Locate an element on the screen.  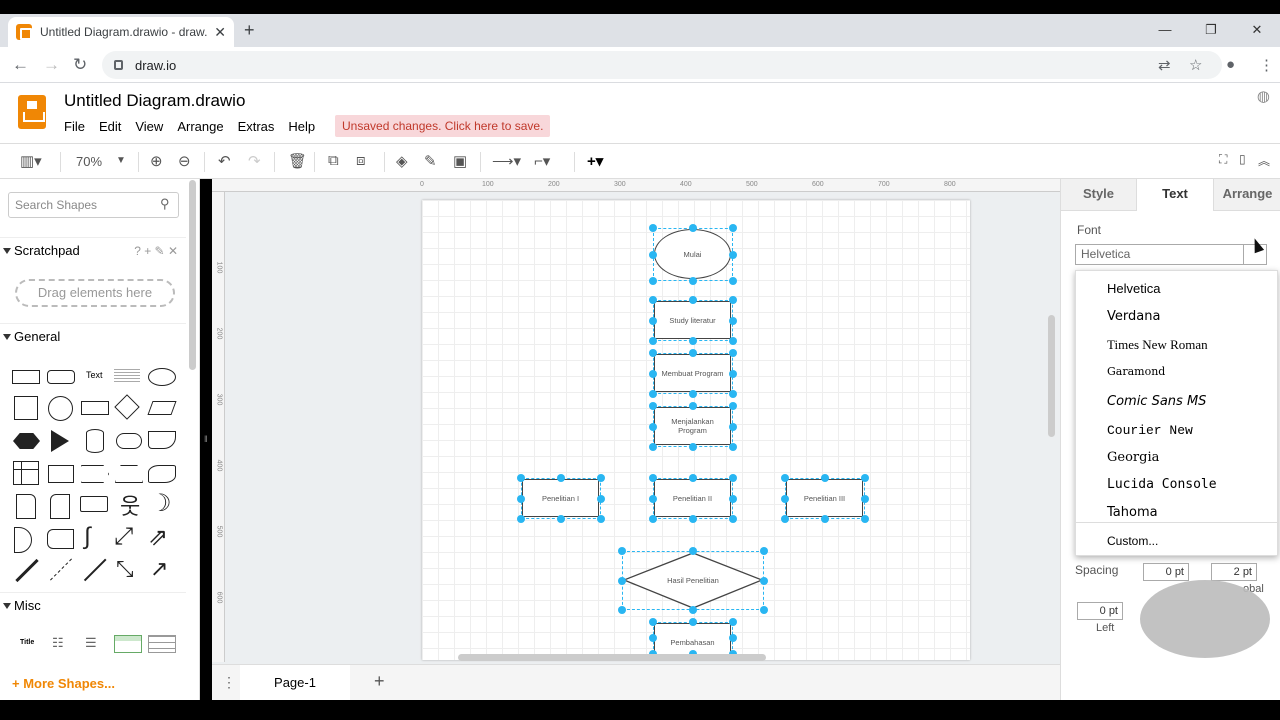
title-shape: Title is located at coordinates (27, 642).